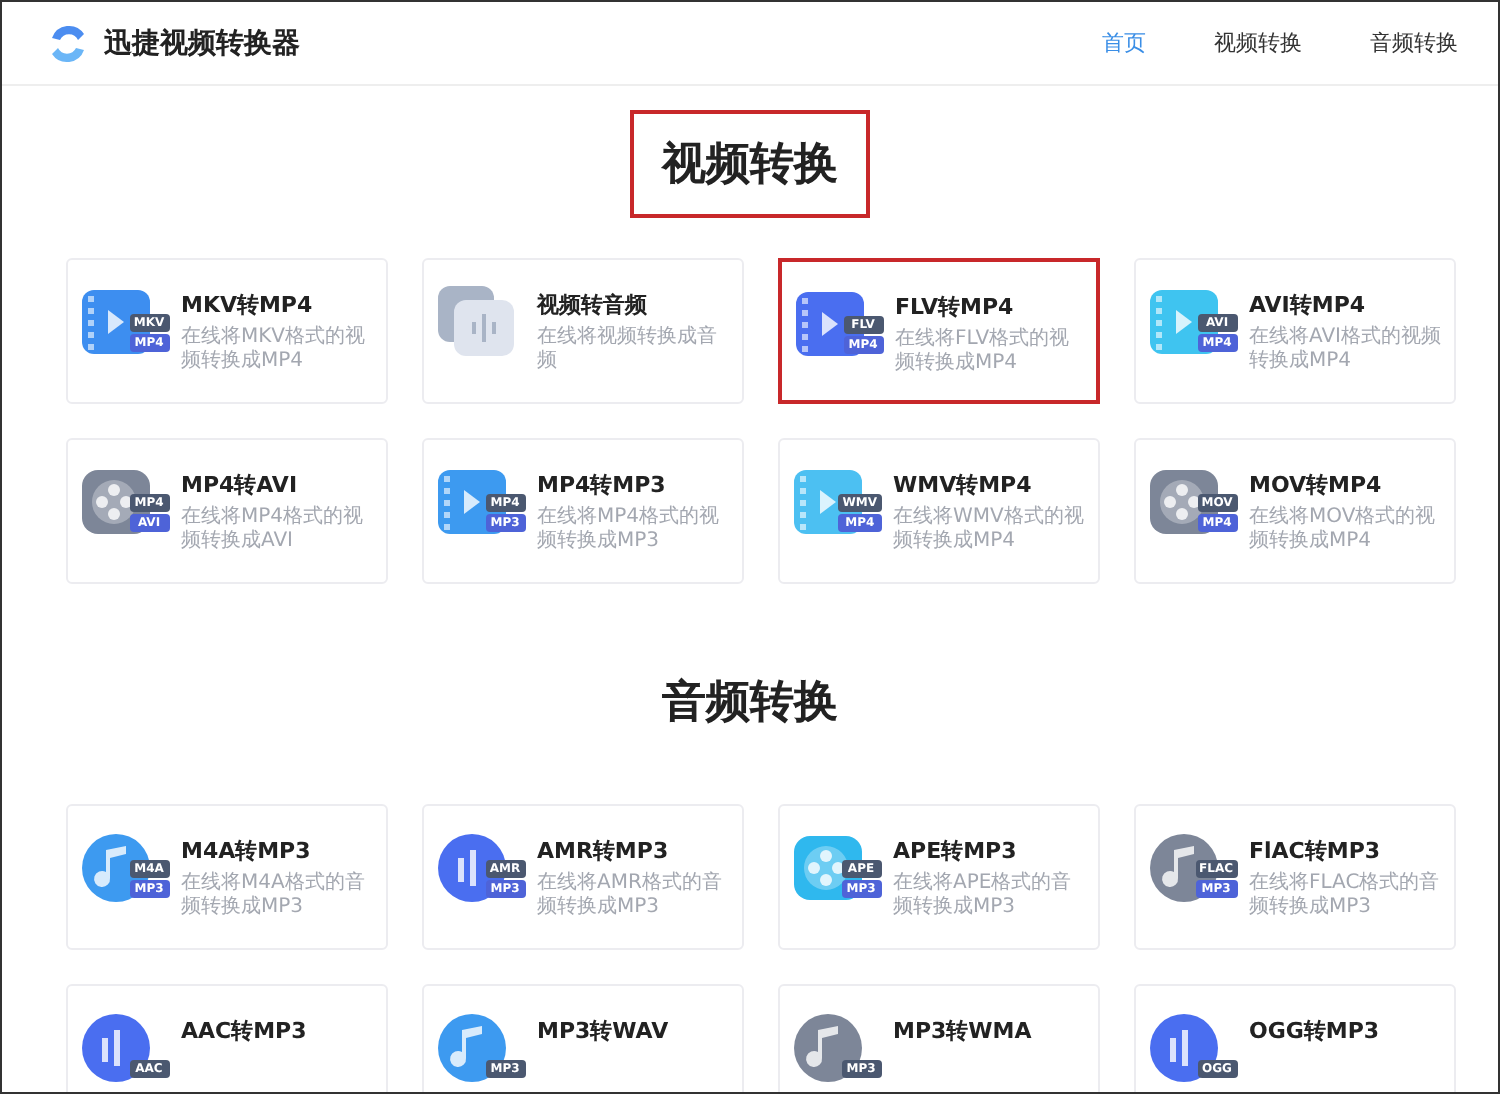 This screenshot has width=1500, height=1094. What do you see at coordinates (602, 485) in the screenshot?
I see `card-title: MP4转MP3` at bounding box center [602, 485].